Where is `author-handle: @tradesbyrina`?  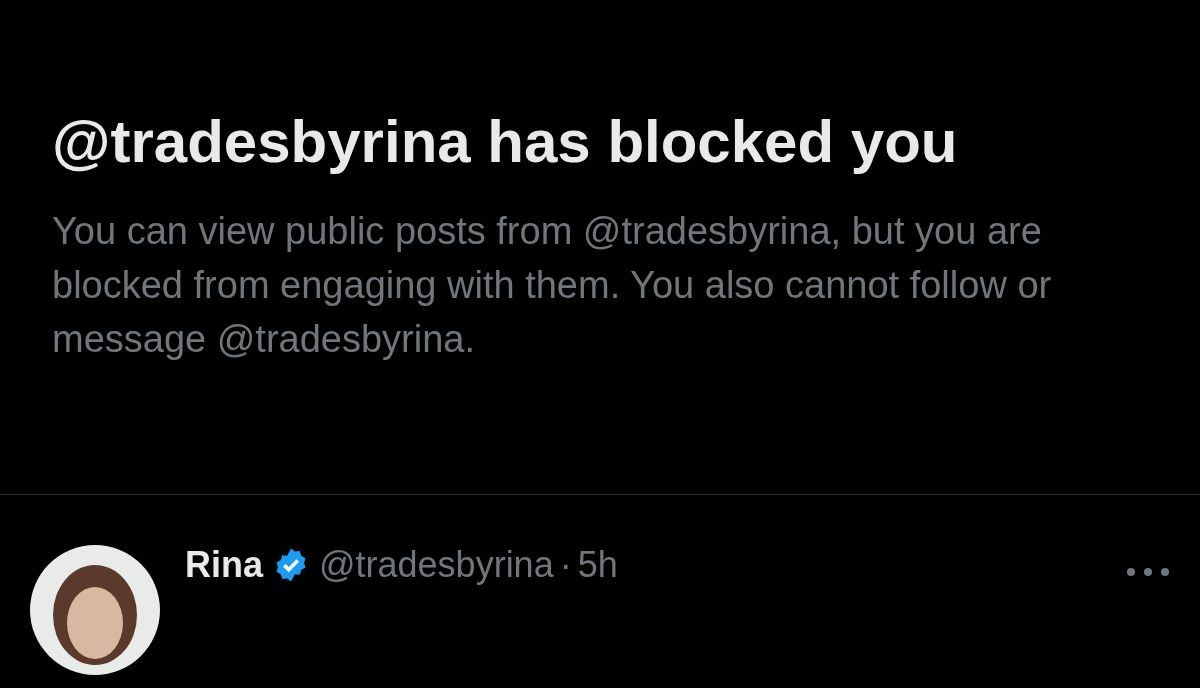 author-handle: @tradesbyrina is located at coordinates (436, 565).